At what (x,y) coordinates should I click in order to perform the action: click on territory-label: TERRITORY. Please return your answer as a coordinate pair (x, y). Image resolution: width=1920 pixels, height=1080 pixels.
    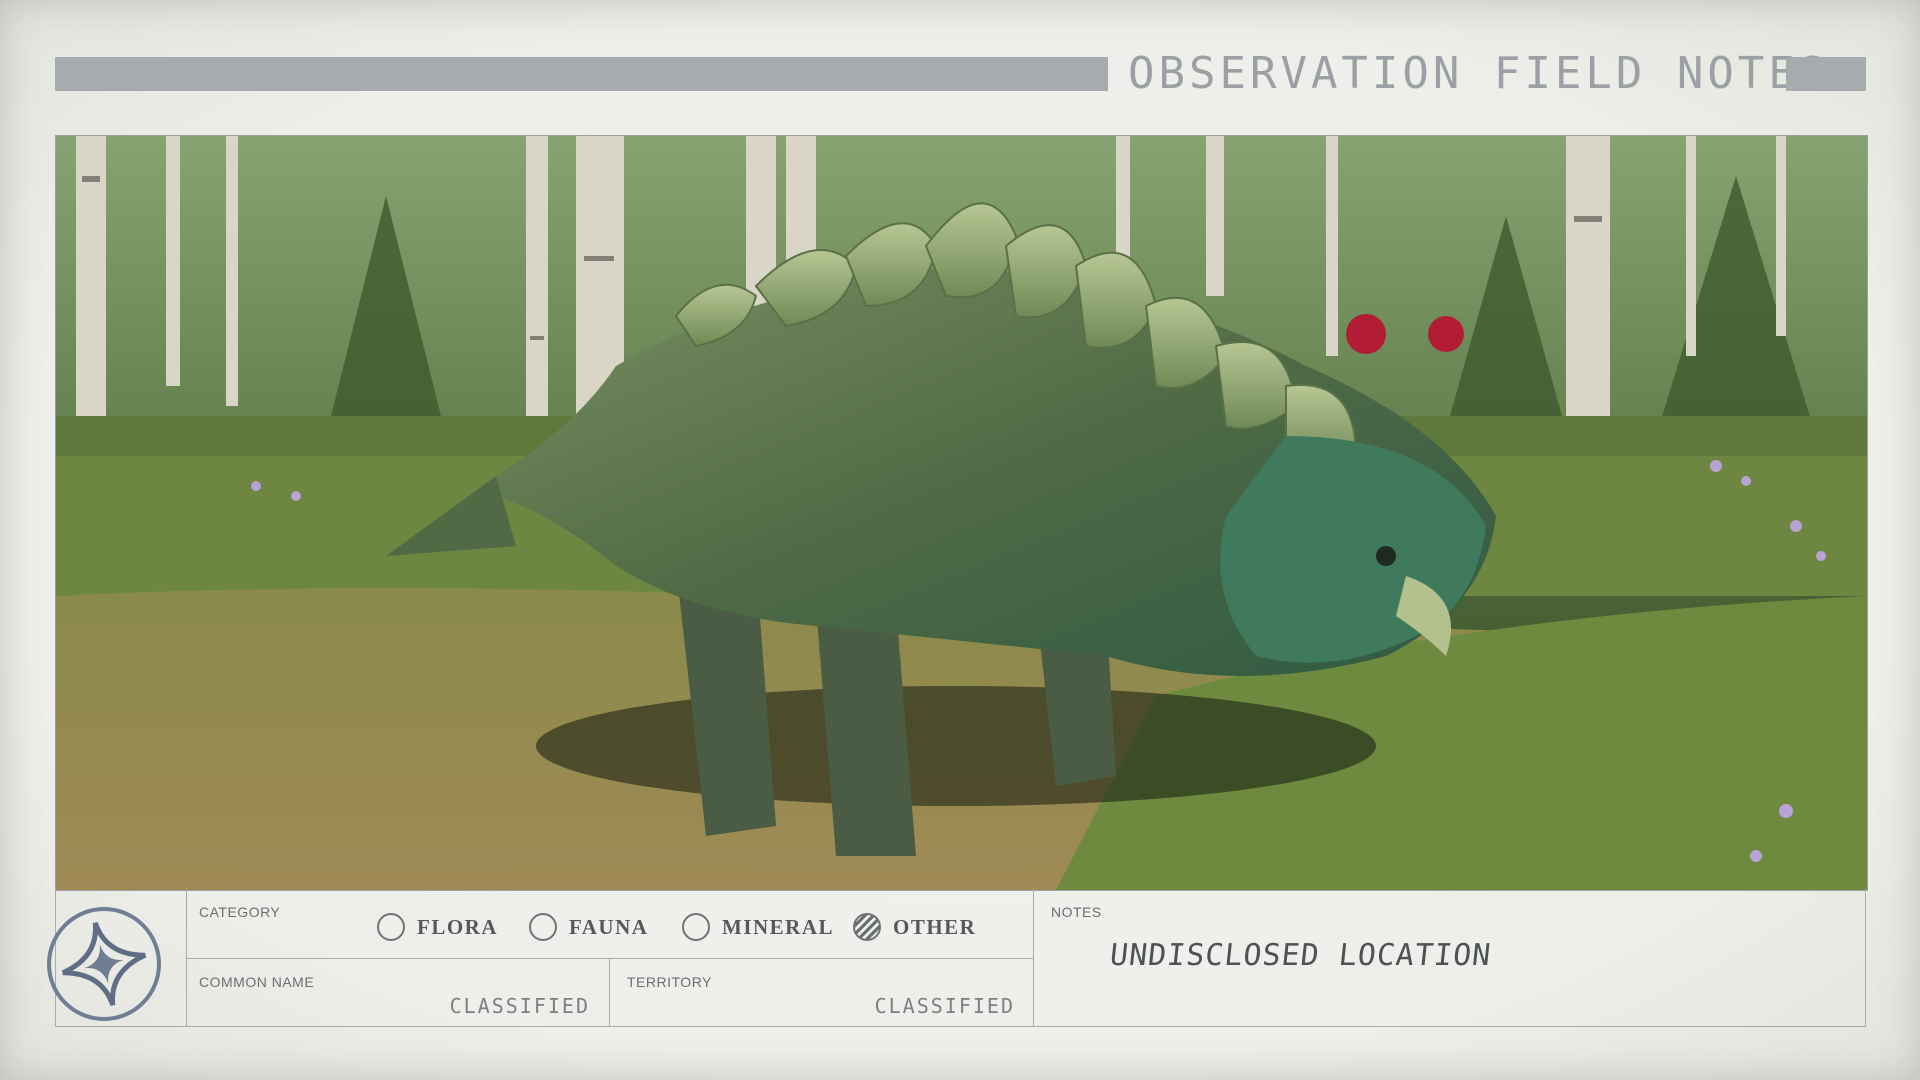
    Looking at the image, I should click on (669, 982).